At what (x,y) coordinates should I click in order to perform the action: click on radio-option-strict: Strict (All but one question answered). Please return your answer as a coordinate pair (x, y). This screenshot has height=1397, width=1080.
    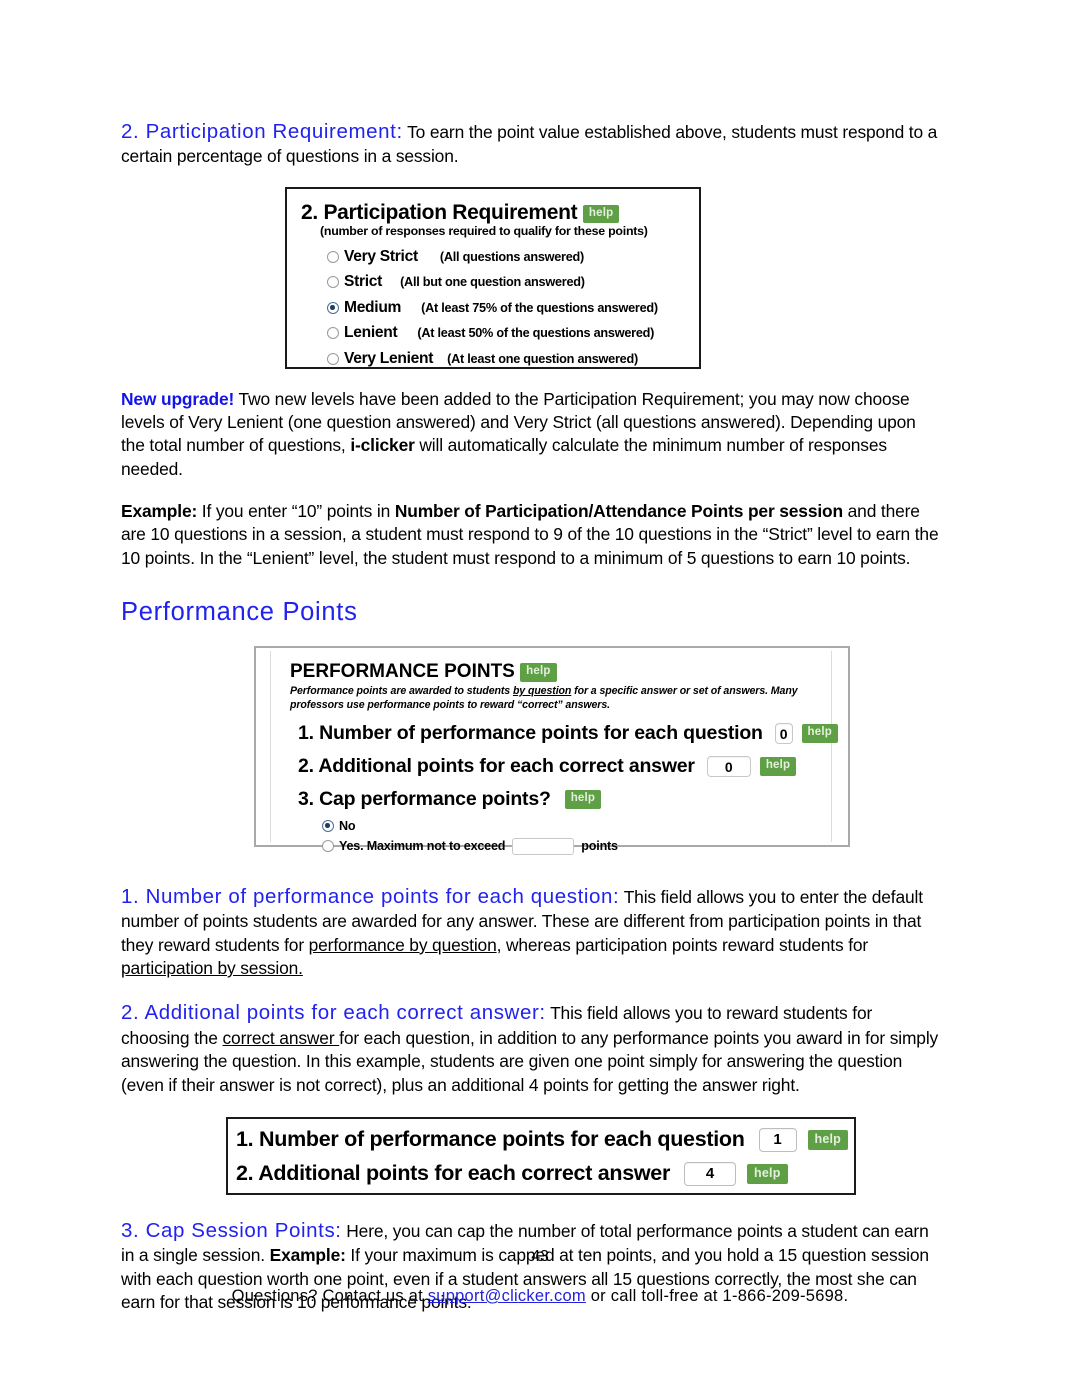
    Looking at the image, I should click on (507, 282).